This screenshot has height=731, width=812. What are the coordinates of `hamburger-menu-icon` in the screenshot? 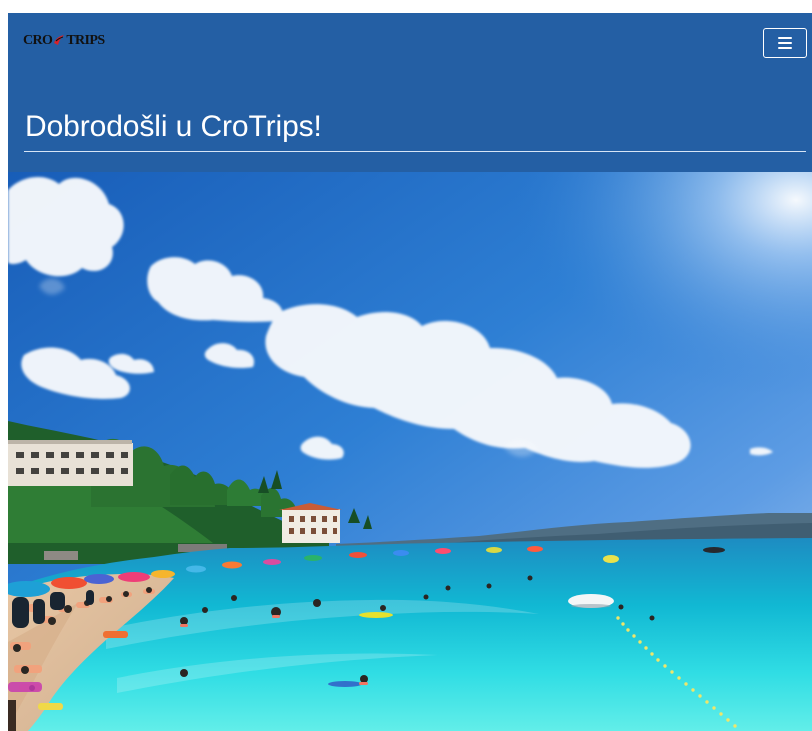 It's located at (785, 43).